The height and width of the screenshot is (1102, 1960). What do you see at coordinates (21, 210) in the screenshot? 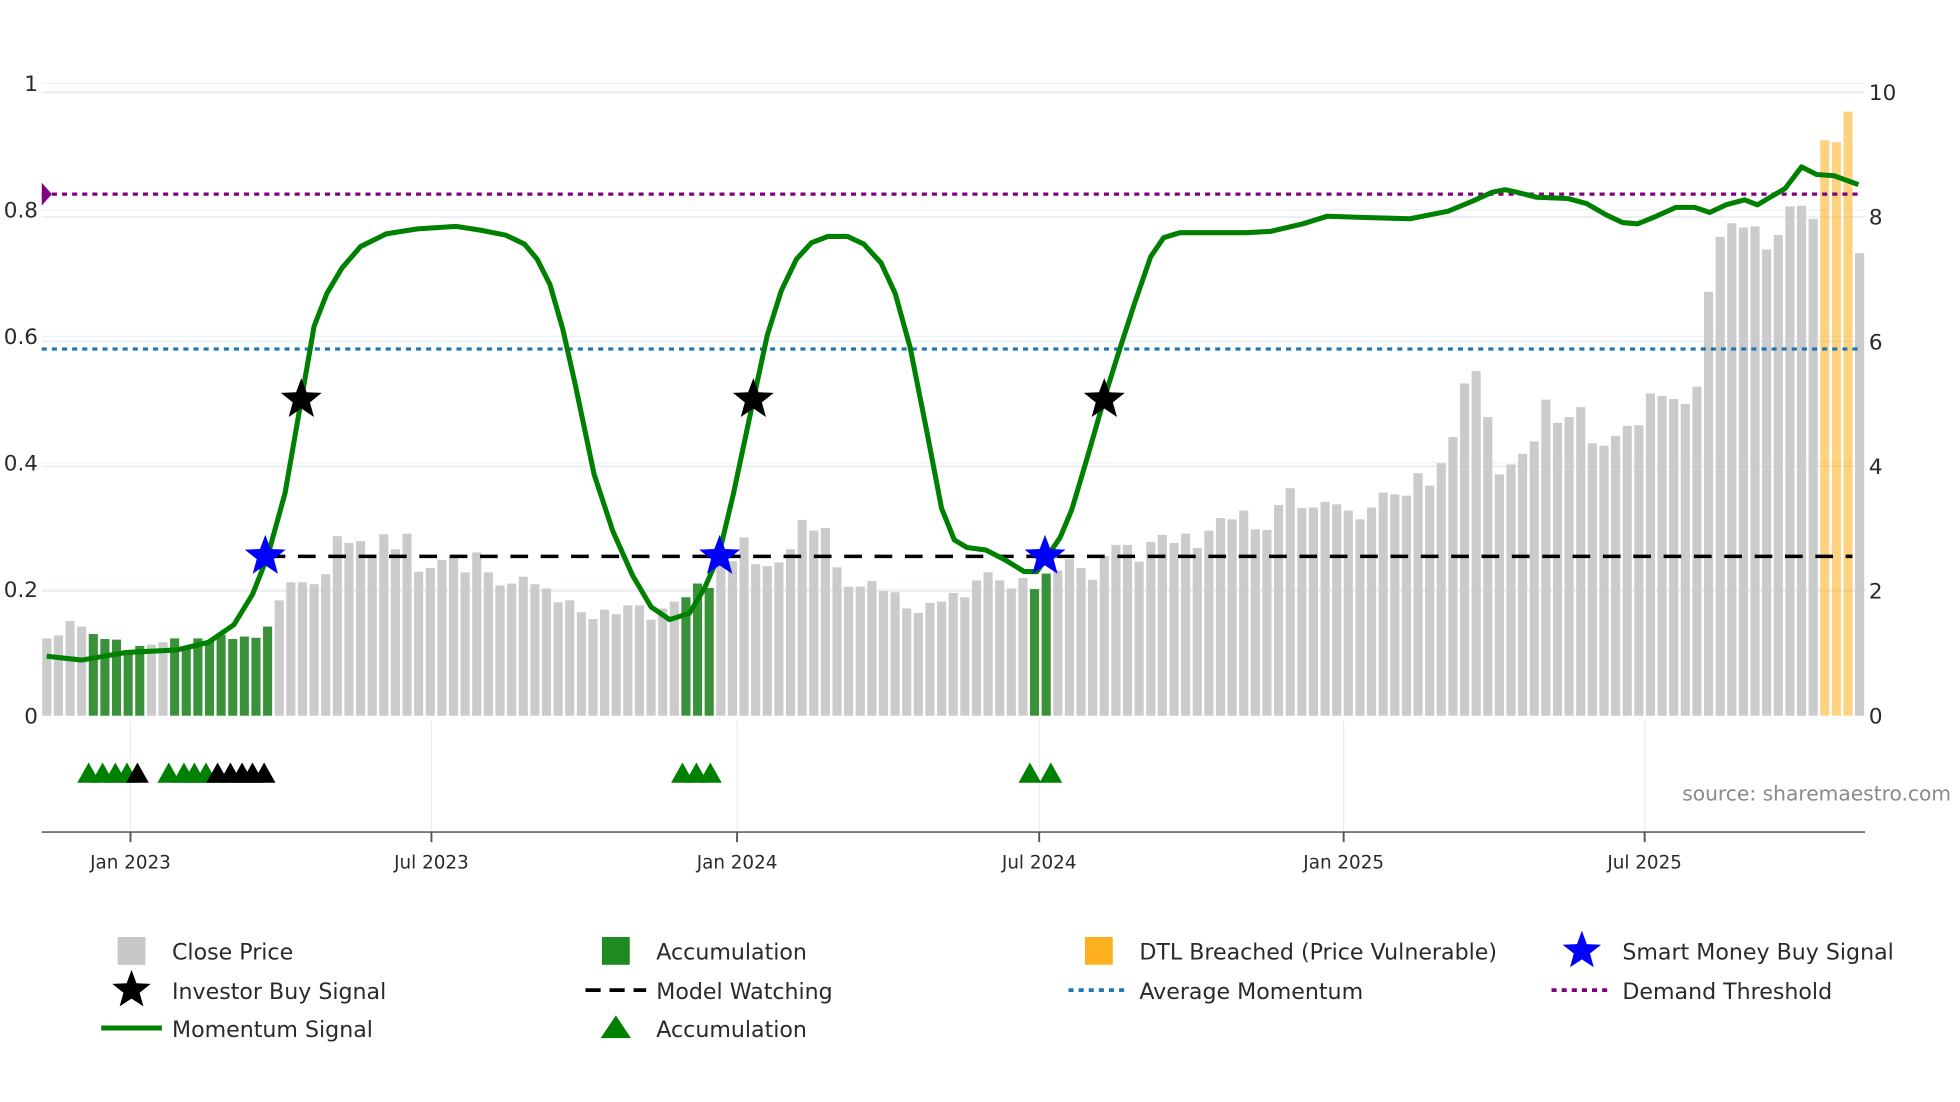
I see `left-y-tick-label: 0.8` at bounding box center [21, 210].